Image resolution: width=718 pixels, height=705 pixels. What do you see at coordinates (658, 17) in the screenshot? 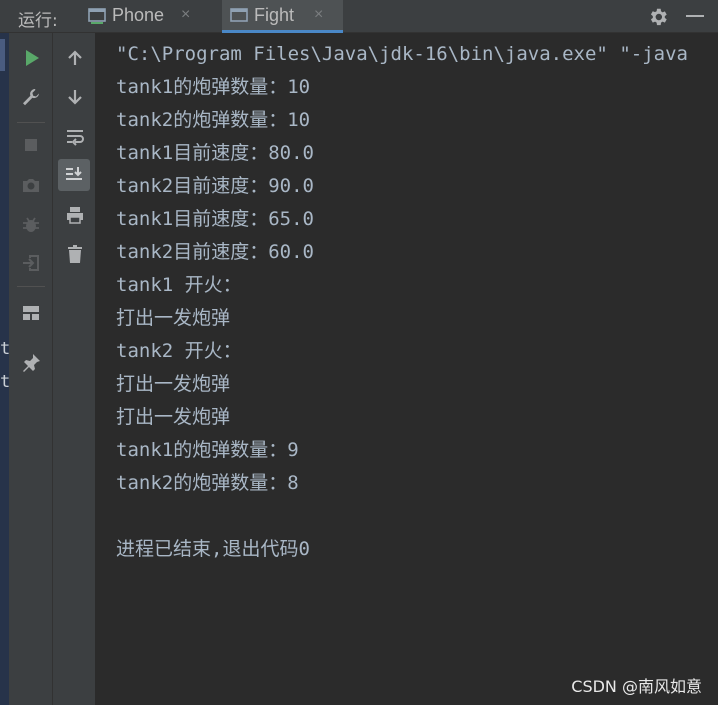
I see `gear-icon` at bounding box center [658, 17].